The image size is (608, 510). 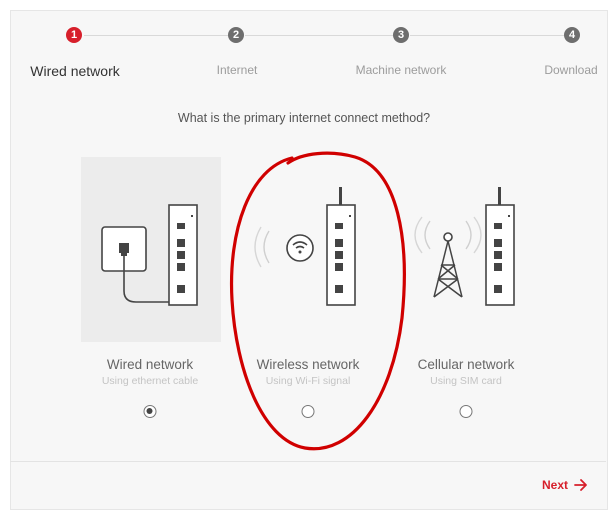 I want to click on next-button-label: Next, so click(x=554, y=485).